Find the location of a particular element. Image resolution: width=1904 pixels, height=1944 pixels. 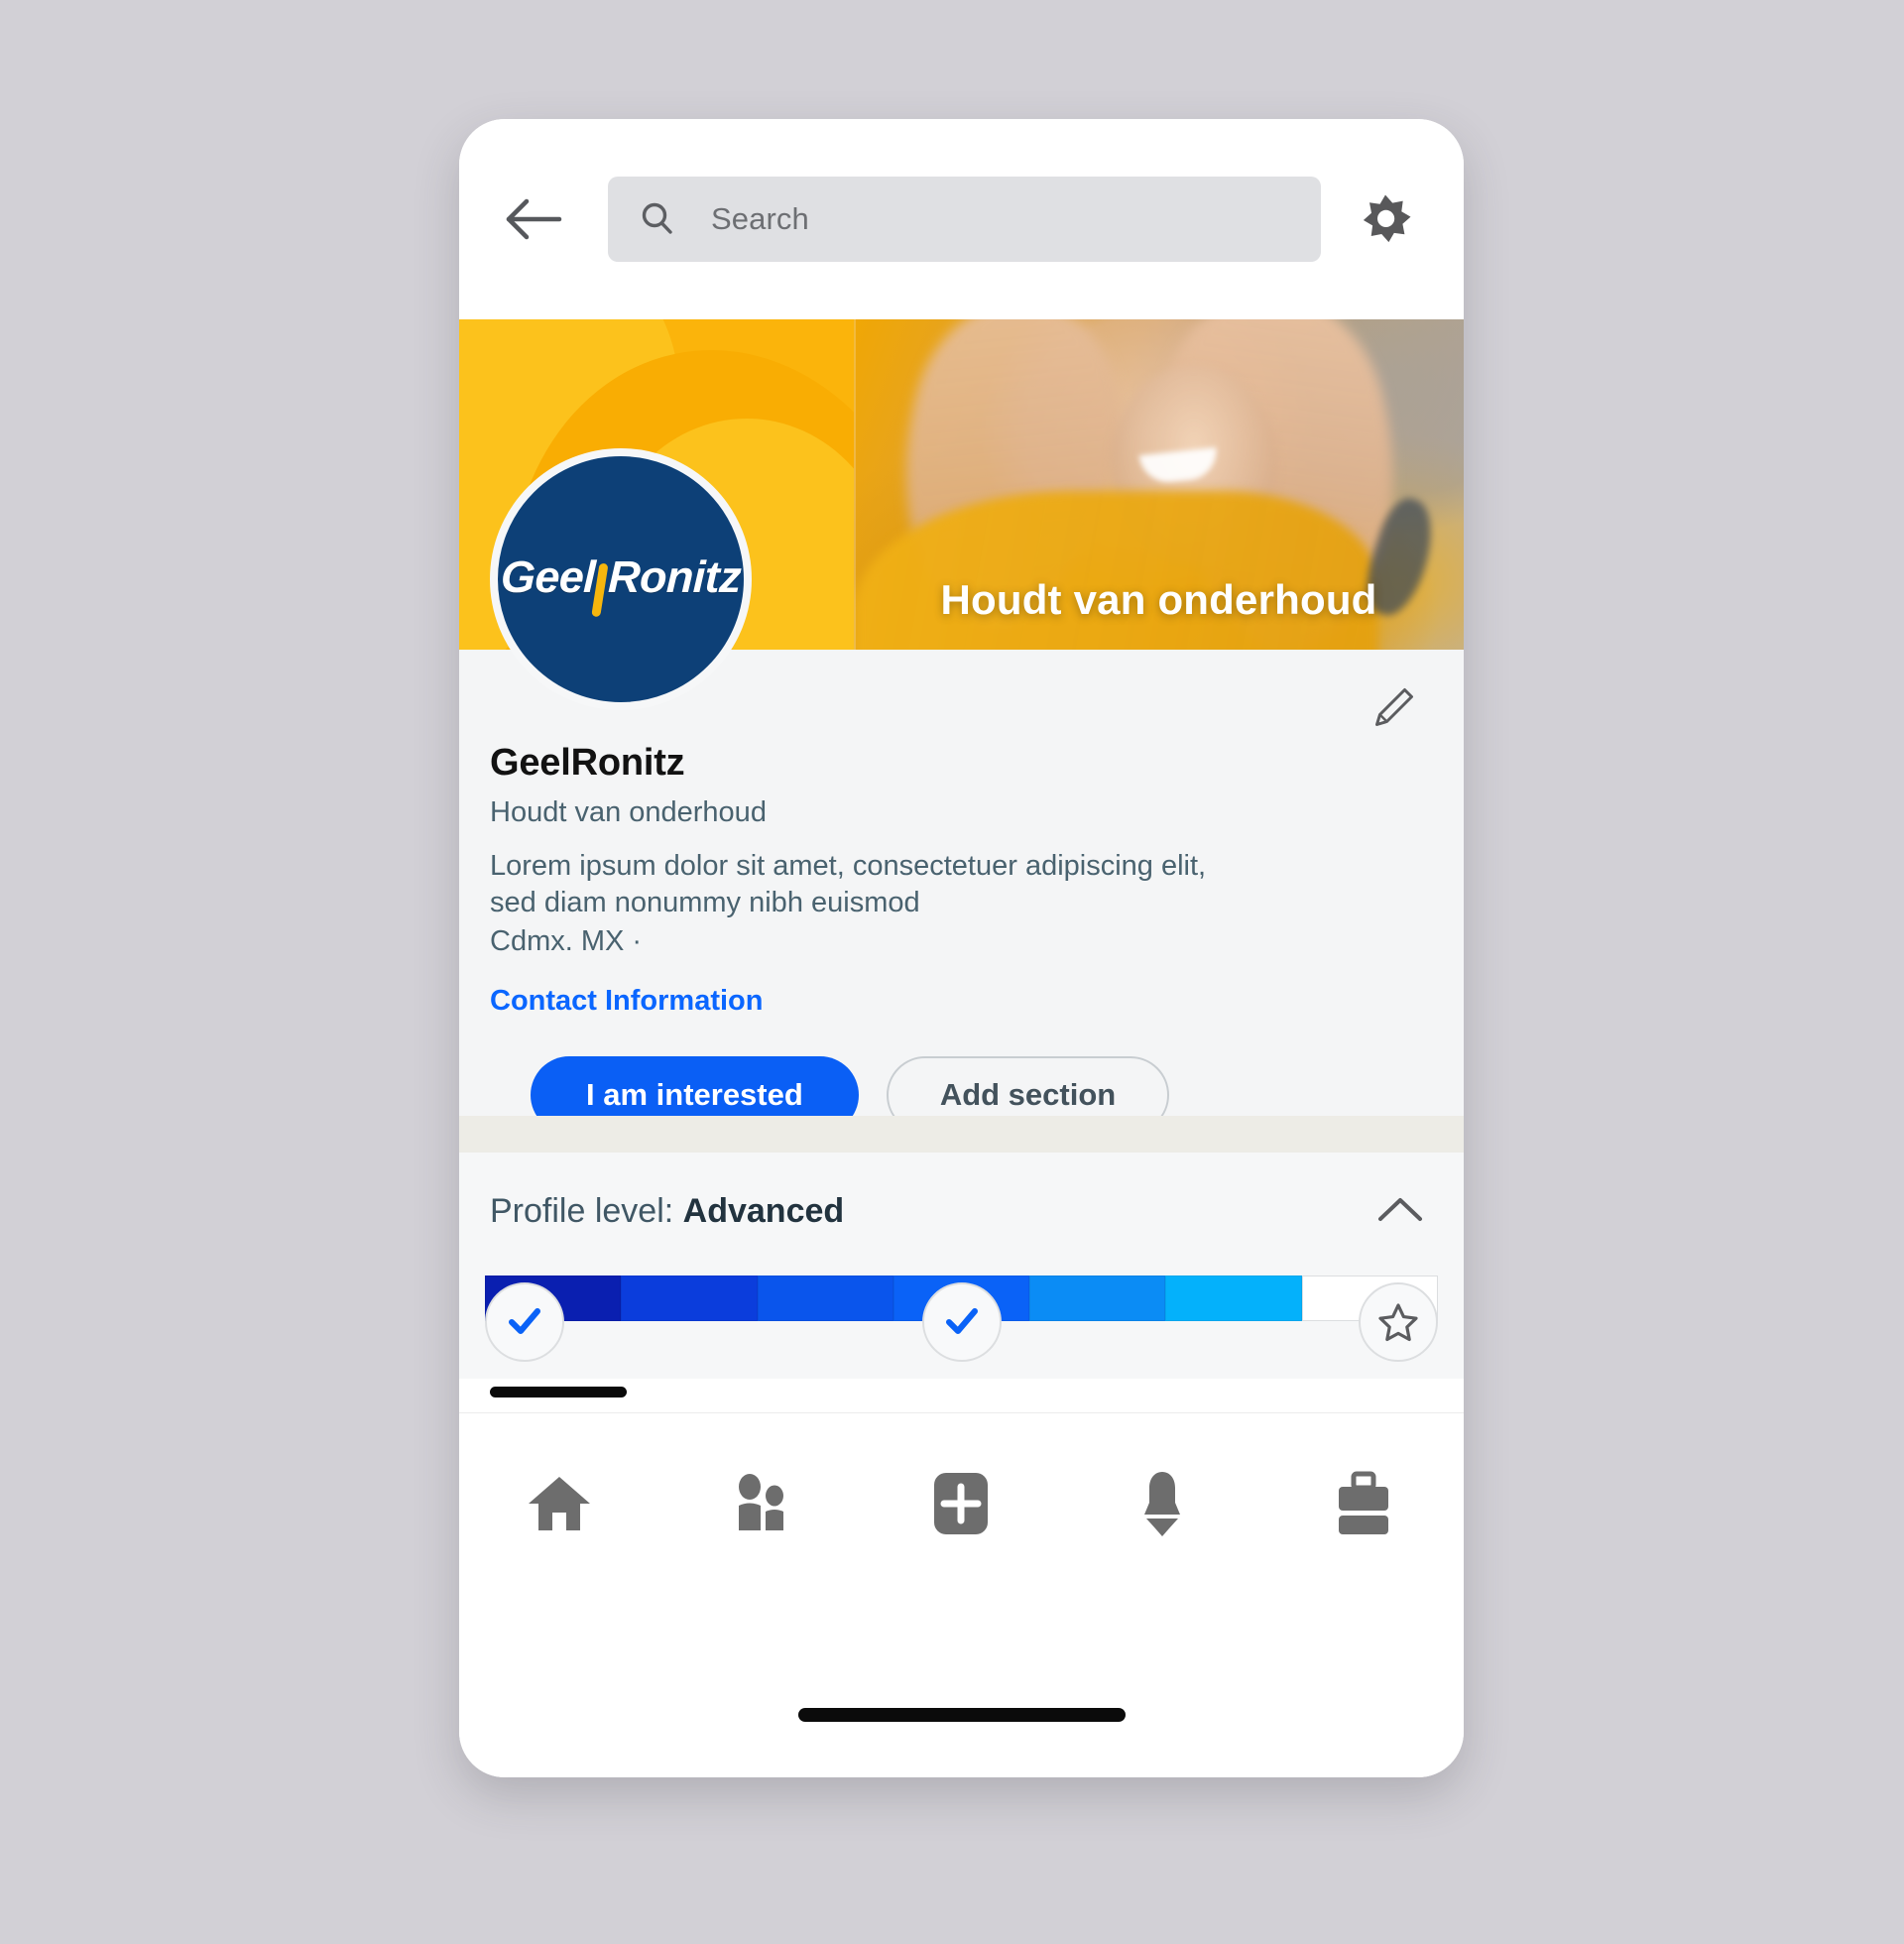

pencil-icon is located at coordinates (1394, 707).